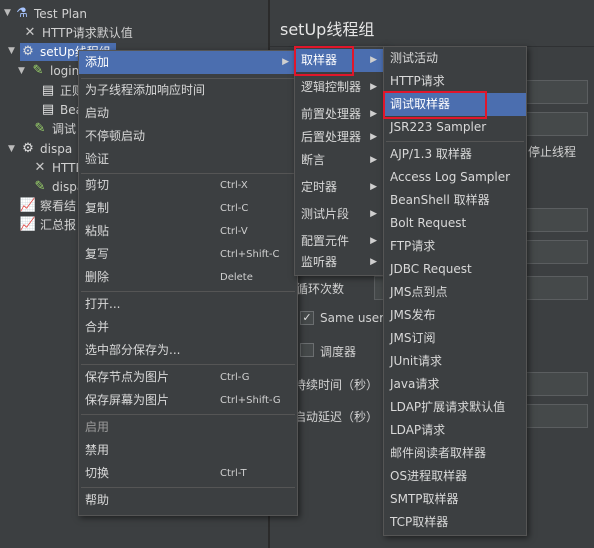 The width and height of the screenshot is (594, 548). Describe the element at coordinates (340, 137) in the screenshot. I see `submenu-item-post-processor: 后置处理器 ▶` at that location.